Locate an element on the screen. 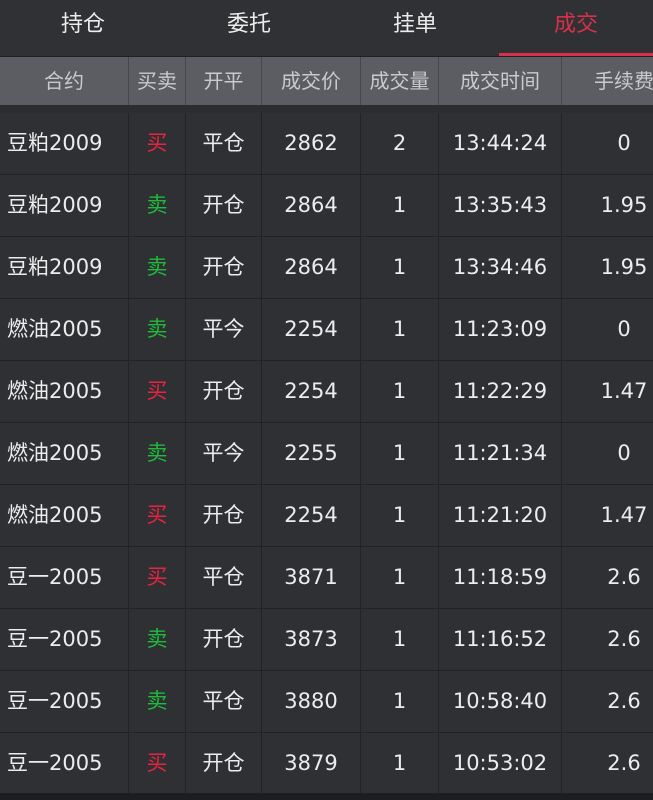 The height and width of the screenshot is (800, 653). cell-offset: 平今 is located at coordinates (223, 453).